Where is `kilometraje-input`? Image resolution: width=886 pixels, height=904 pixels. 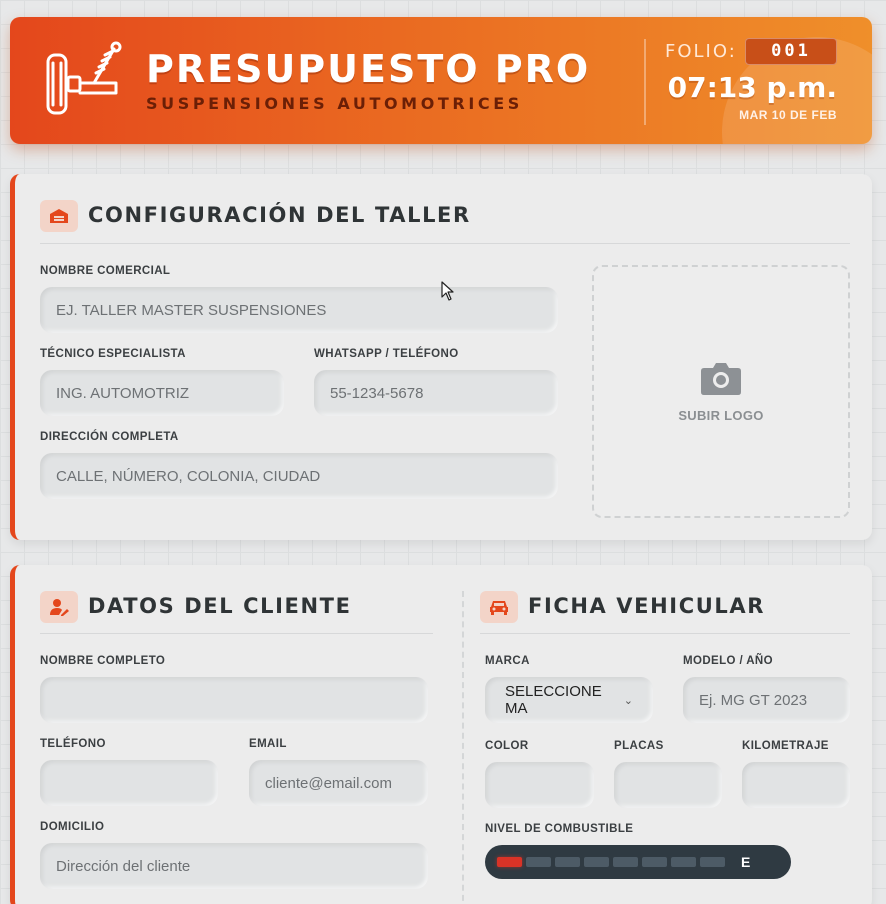
kilometraje-input is located at coordinates (796, 785).